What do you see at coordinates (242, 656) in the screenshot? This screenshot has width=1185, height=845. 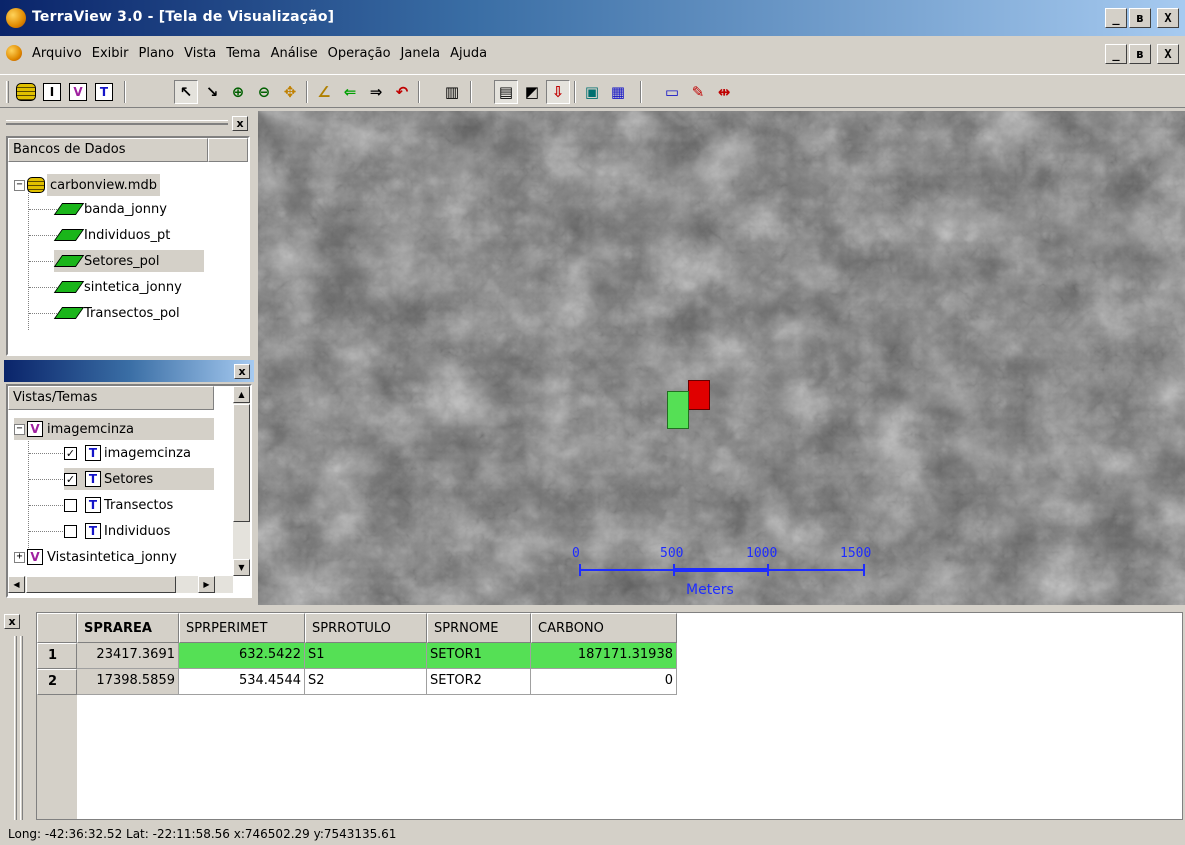 I see `table-cell: 632.5422` at bounding box center [242, 656].